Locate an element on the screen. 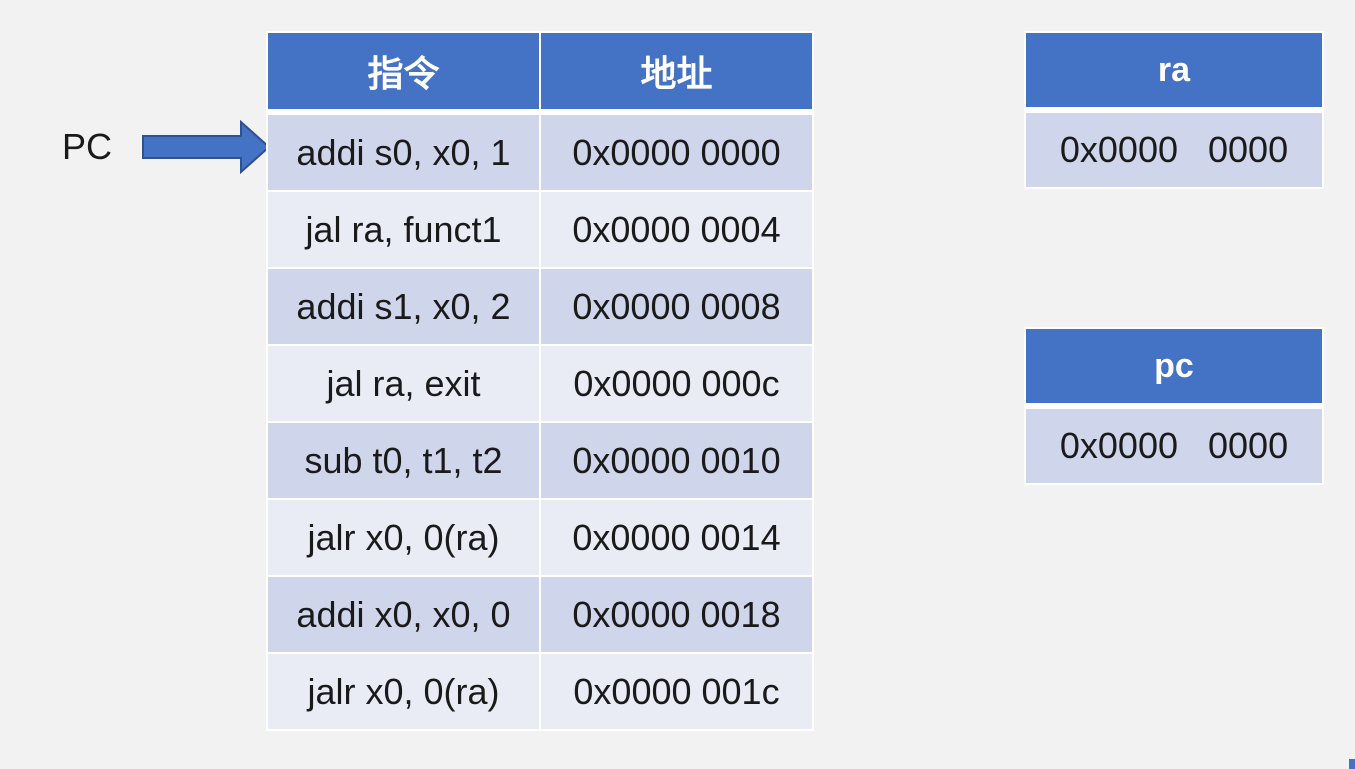  address-cell: 0x0000 0004 is located at coordinates (676, 229).